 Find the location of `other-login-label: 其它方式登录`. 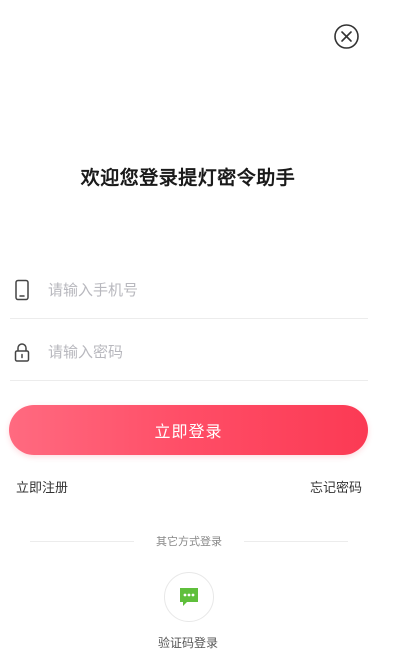

other-login-label: 其它方式登录 is located at coordinates (189, 541).